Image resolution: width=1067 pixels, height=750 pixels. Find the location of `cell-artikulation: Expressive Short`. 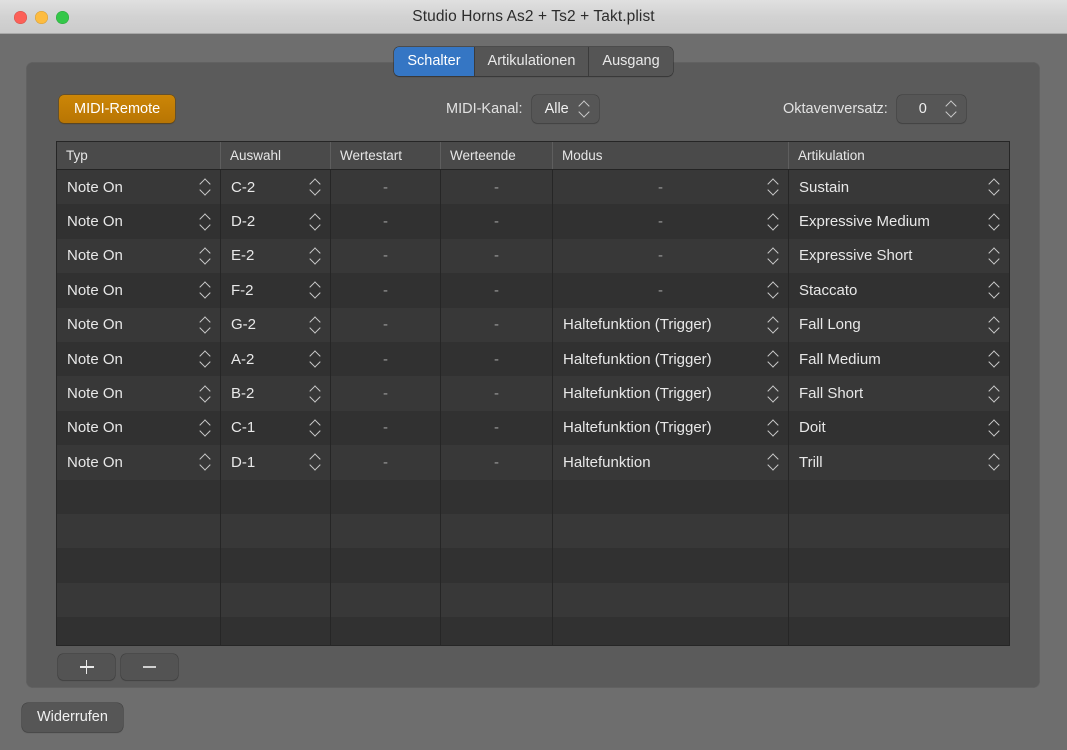

cell-artikulation: Expressive Short is located at coordinates (899, 256).